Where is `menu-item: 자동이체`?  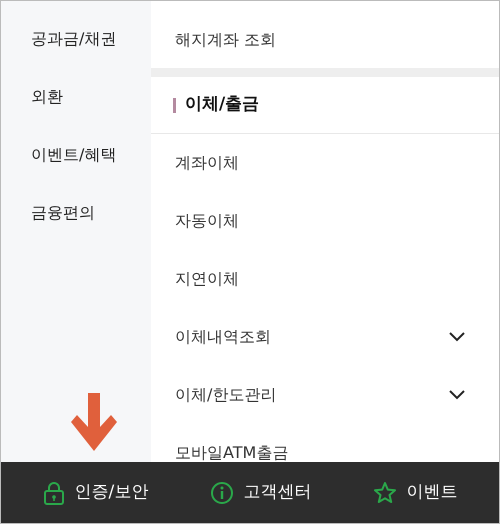 menu-item: 자동이체 is located at coordinates (207, 221).